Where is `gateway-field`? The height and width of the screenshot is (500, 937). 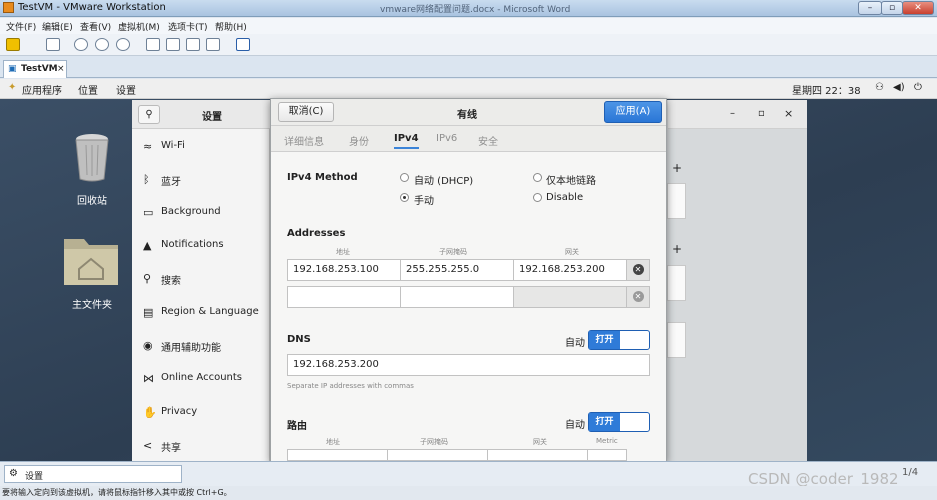 gateway-field is located at coordinates (570, 297).